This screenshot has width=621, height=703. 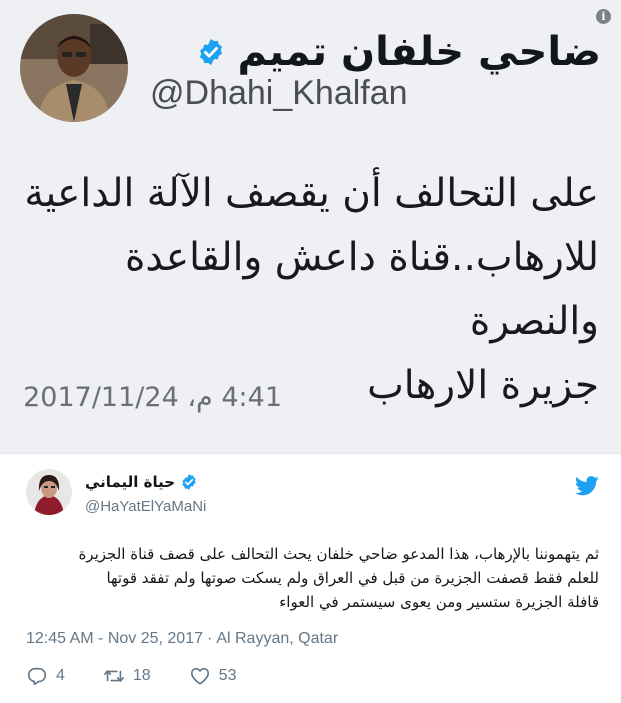 I want to click on quoted-name-row: ضاحي خلفان تميم, so click(x=398, y=52).